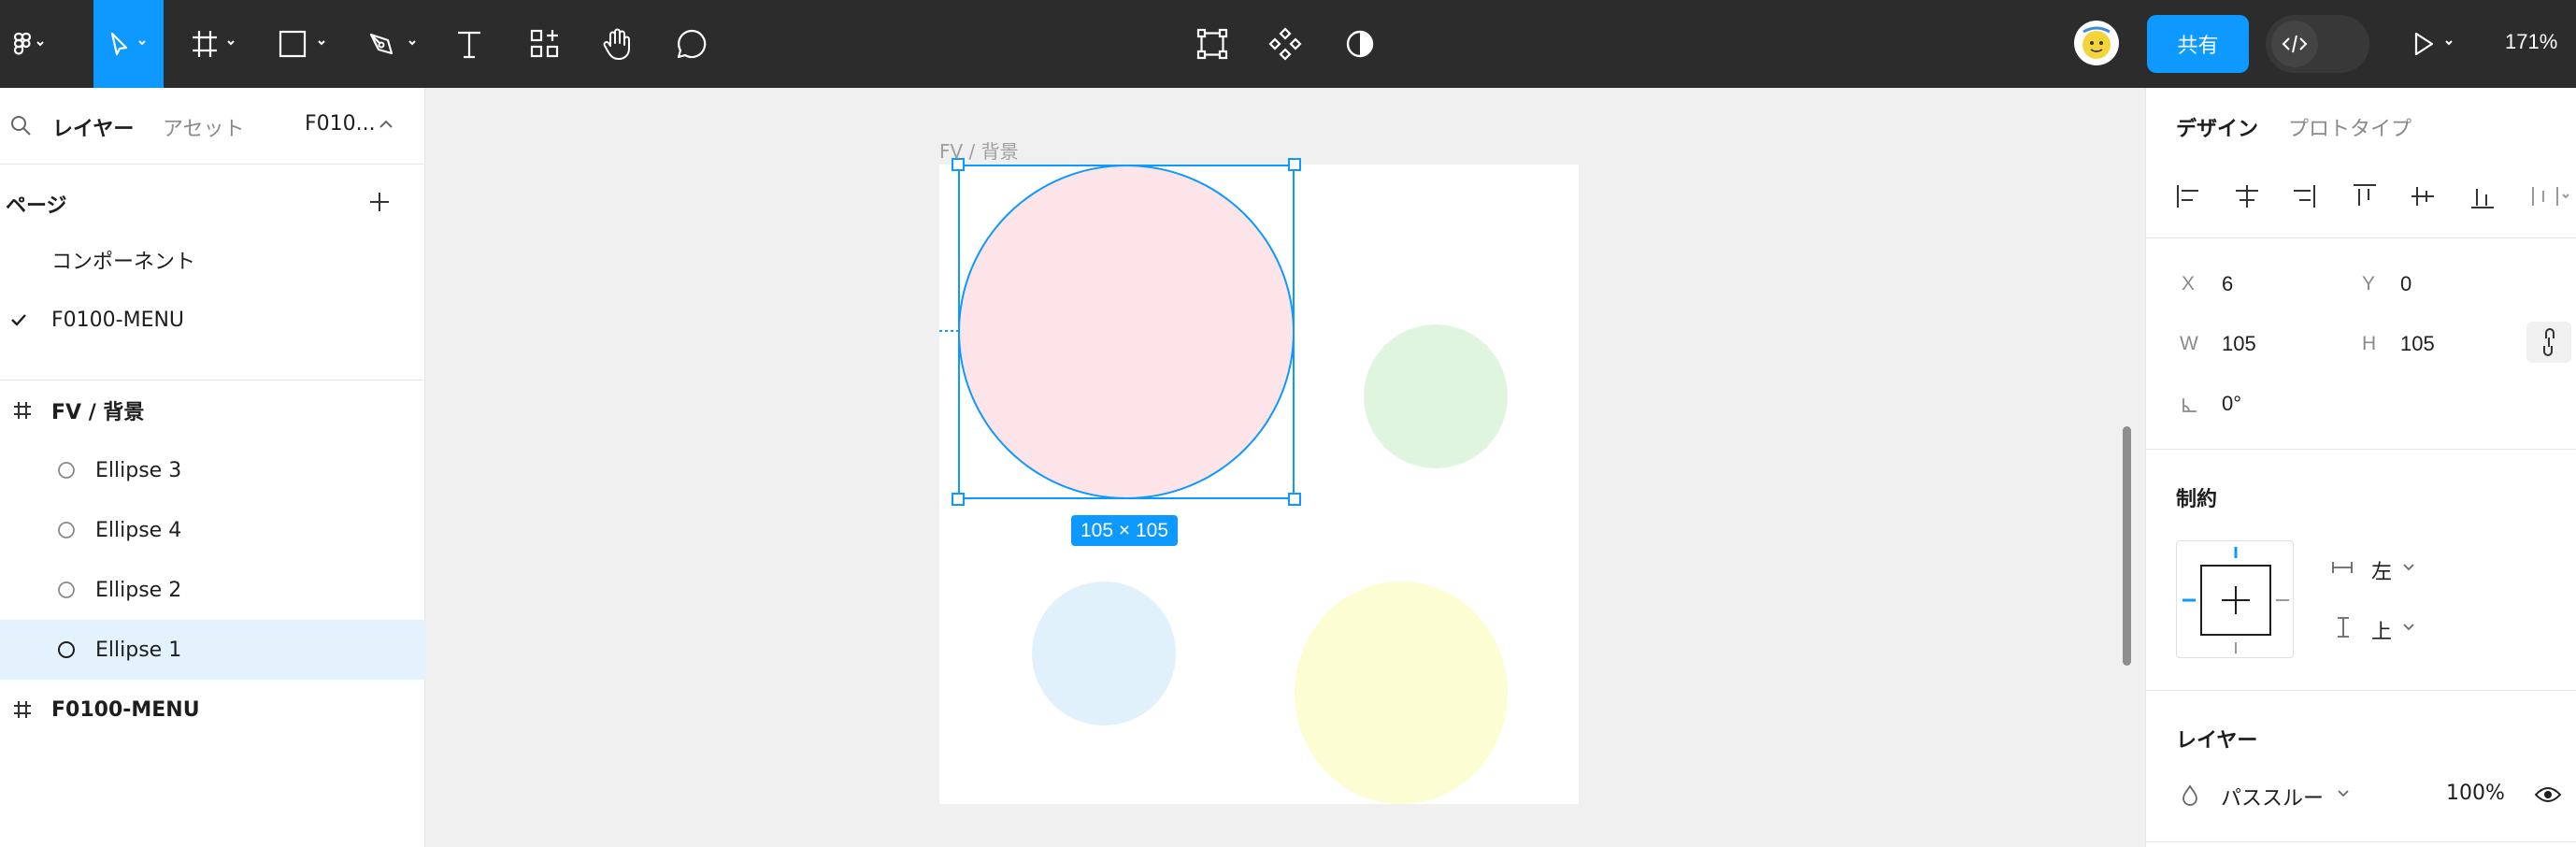 The height and width of the screenshot is (847, 2576). I want to click on layer-ellipse-1: Ellipse 1, so click(212, 650).